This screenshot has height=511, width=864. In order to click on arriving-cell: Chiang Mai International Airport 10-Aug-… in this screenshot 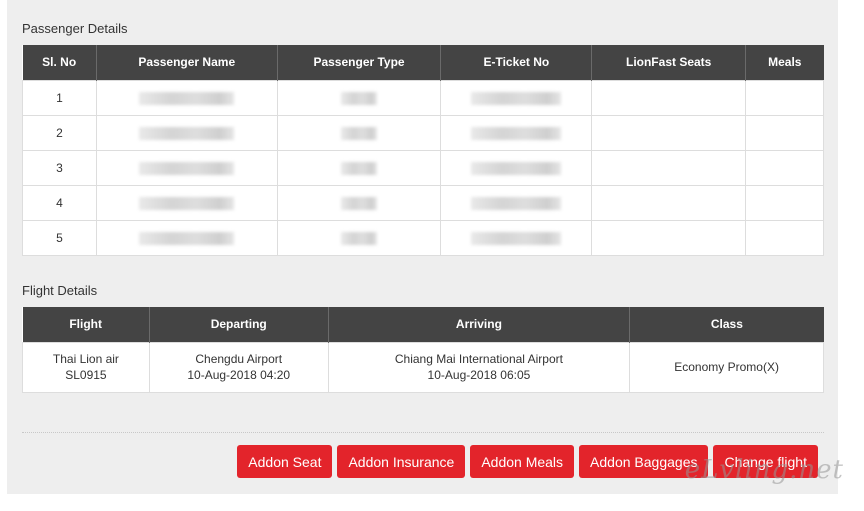, I will do `click(479, 367)`.